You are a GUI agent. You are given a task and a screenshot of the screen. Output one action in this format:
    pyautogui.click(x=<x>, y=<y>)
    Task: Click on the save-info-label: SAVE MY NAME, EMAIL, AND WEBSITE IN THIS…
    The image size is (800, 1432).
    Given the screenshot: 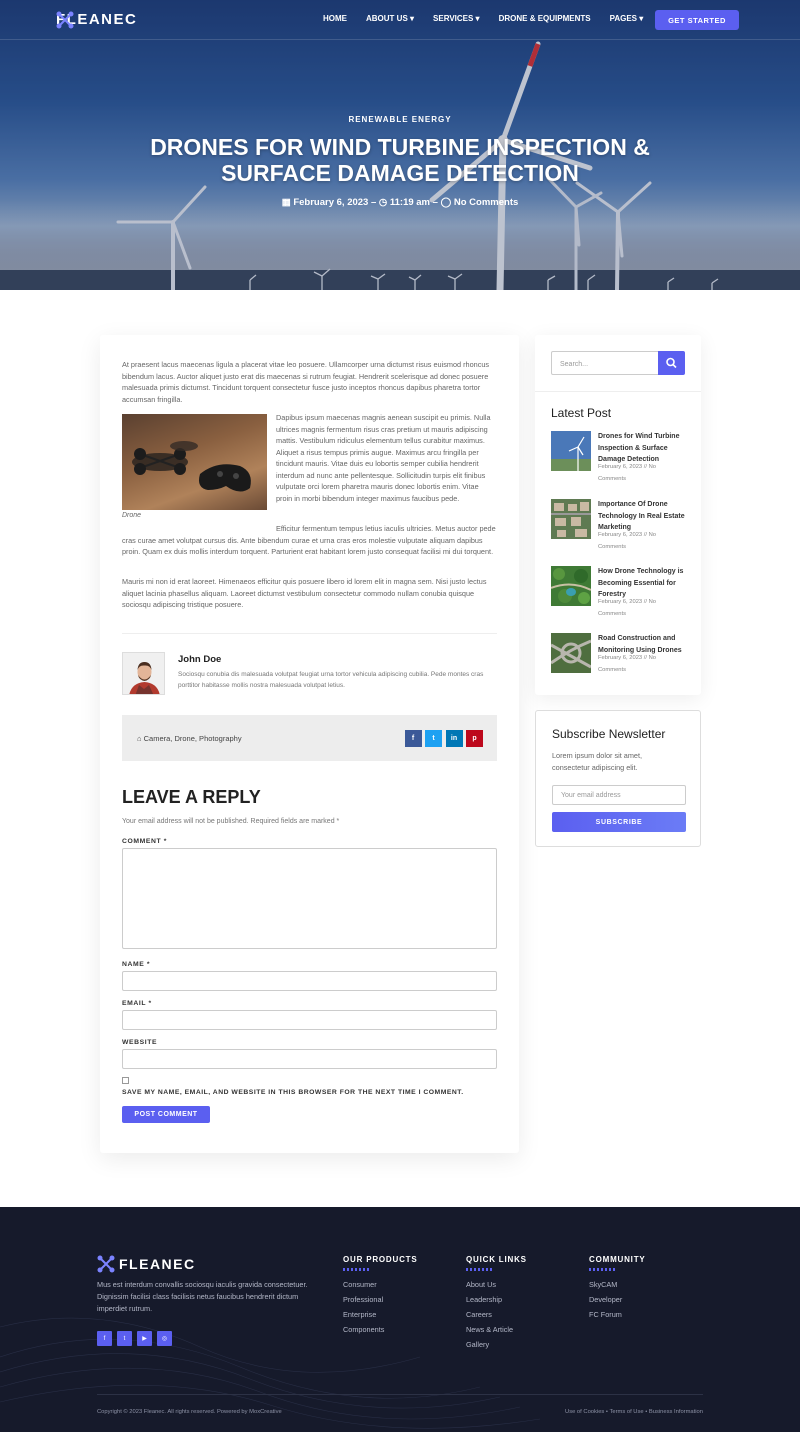 What is the action you would take?
    pyautogui.click(x=293, y=1092)
    